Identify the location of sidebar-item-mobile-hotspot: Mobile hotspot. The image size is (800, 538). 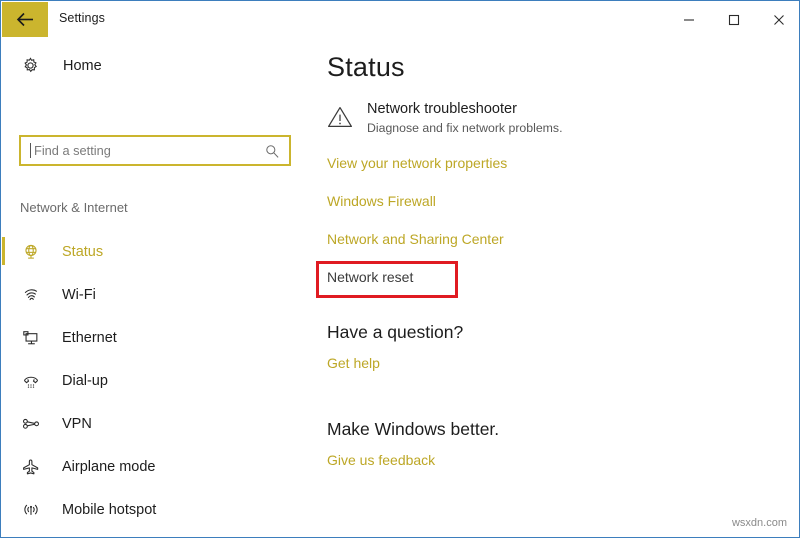
(157, 509).